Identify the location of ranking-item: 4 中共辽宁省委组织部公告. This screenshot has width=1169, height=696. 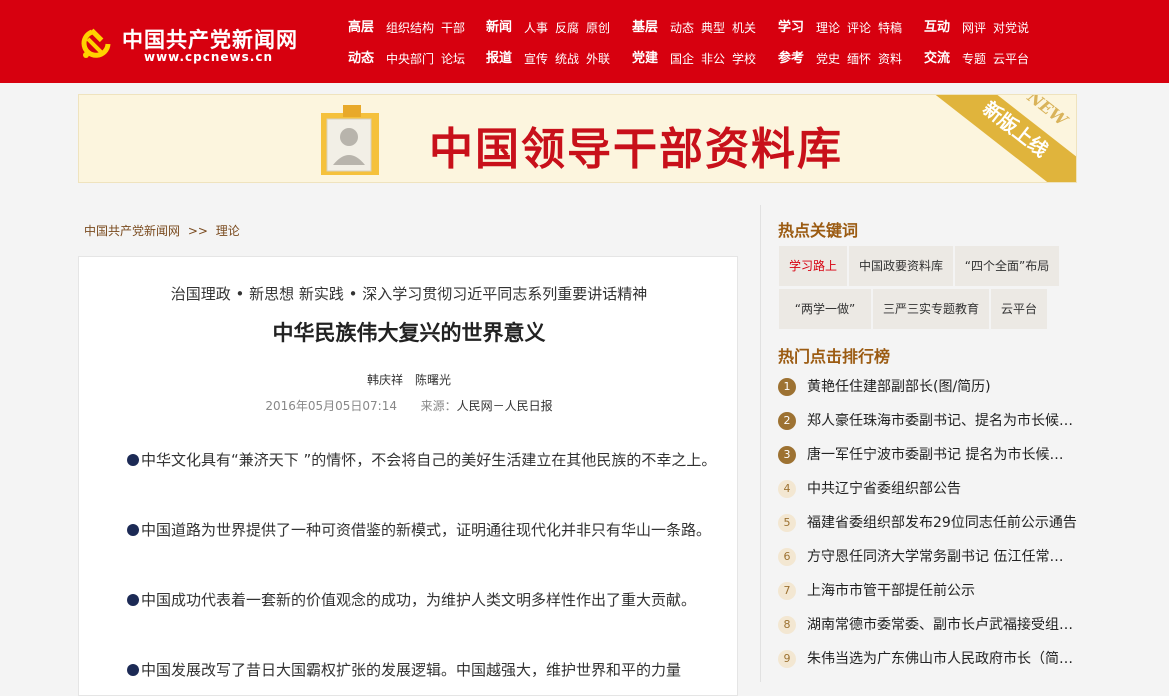
(928, 489).